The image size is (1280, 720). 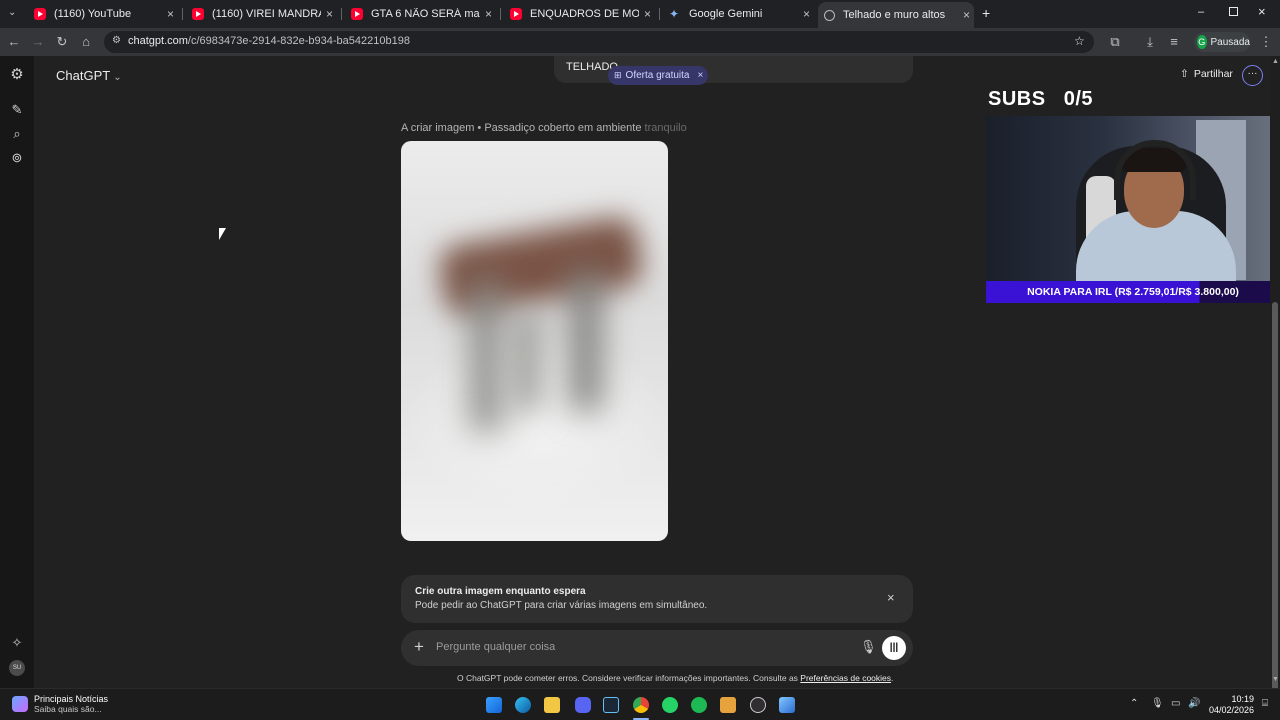 What do you see at coordinates (266, 14) in the screenshot?
I see `tab-title: (1160) VIREI MANDRAKE E JÁ F` at bounding box center [266, 14].